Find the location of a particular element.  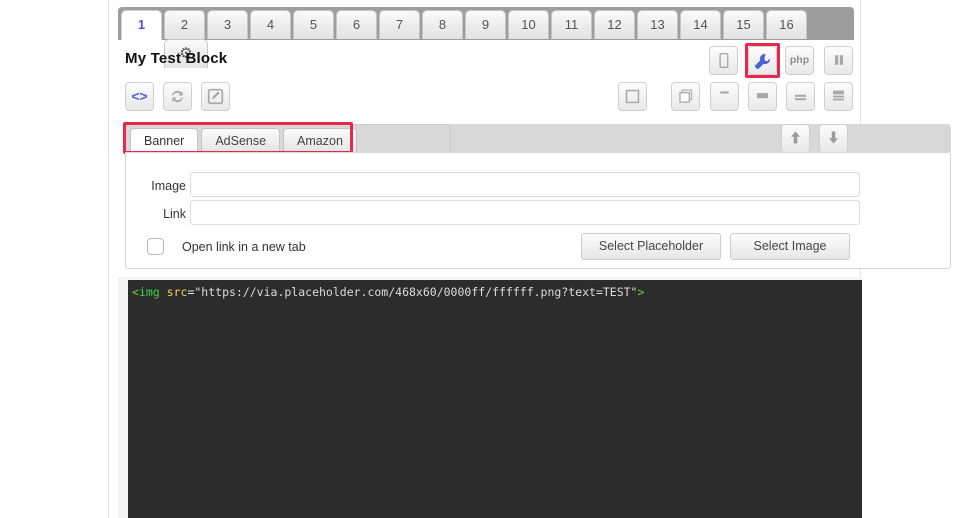

refresh-button is located at coordinates (177, 96).